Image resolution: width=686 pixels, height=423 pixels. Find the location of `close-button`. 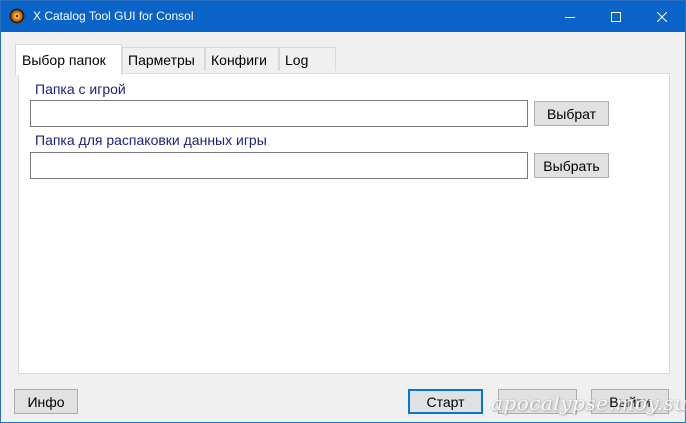

close-button is located at coordinates (662, 16).